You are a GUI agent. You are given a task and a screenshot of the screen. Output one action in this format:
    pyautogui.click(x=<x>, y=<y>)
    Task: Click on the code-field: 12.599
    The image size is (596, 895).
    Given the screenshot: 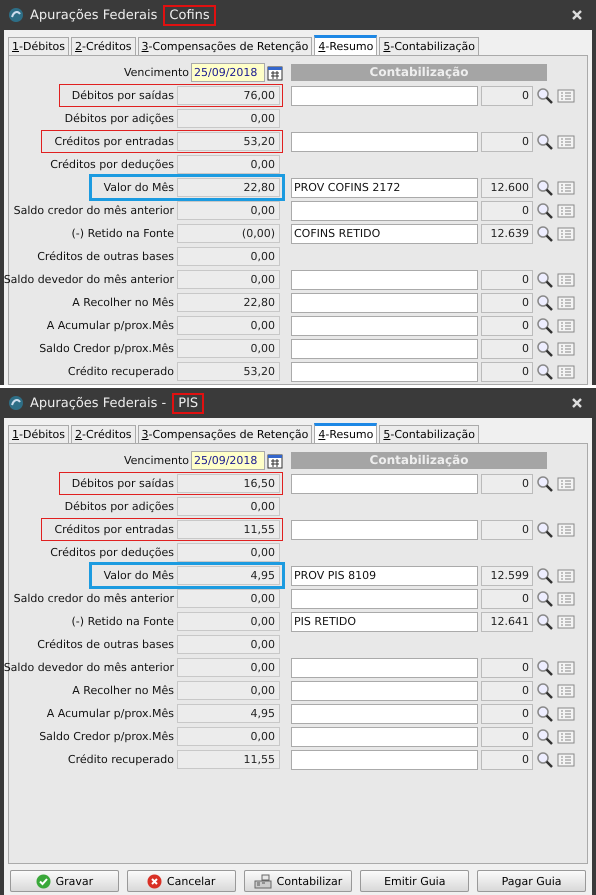 What is the action you would take?
    pyautogui.click(x=507, y=576)
    